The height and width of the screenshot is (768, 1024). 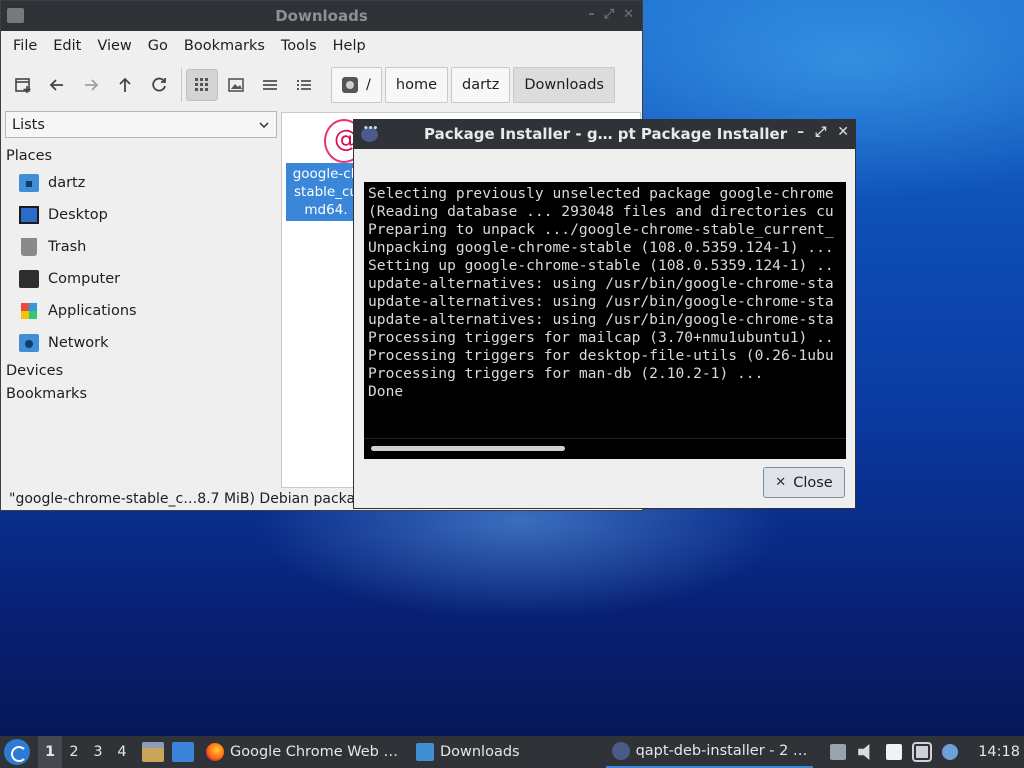 I want to click on arrow-right-icon, so click(x=92, y=85).